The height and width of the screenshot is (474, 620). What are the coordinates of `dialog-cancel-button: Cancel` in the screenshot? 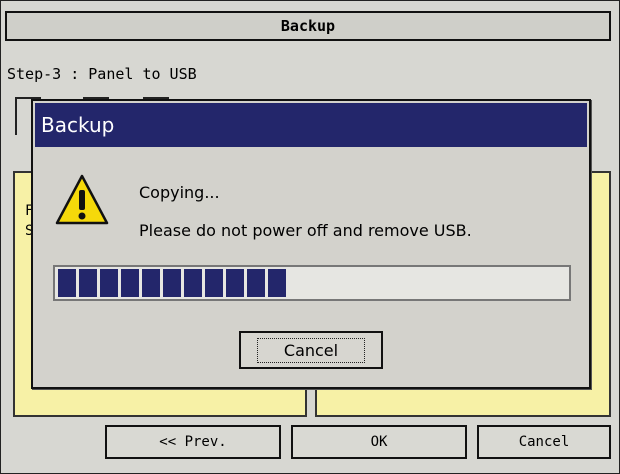 It's located at (311, 350).